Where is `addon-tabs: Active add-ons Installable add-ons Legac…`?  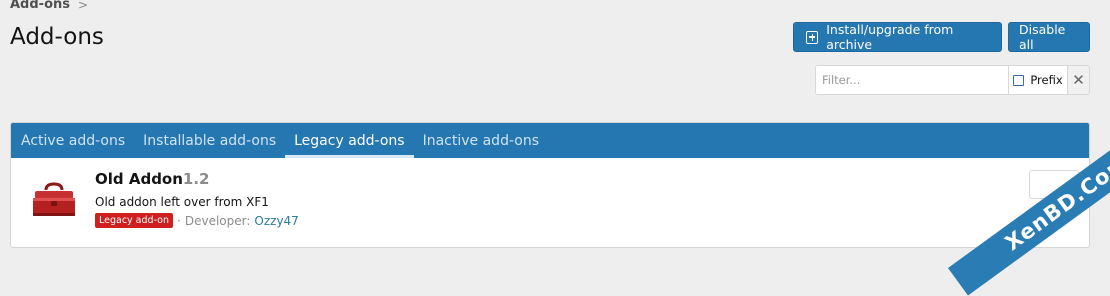
addon-tabs: Active add-ons Installable add-ons Legac… is located at coordinates (550, 140).